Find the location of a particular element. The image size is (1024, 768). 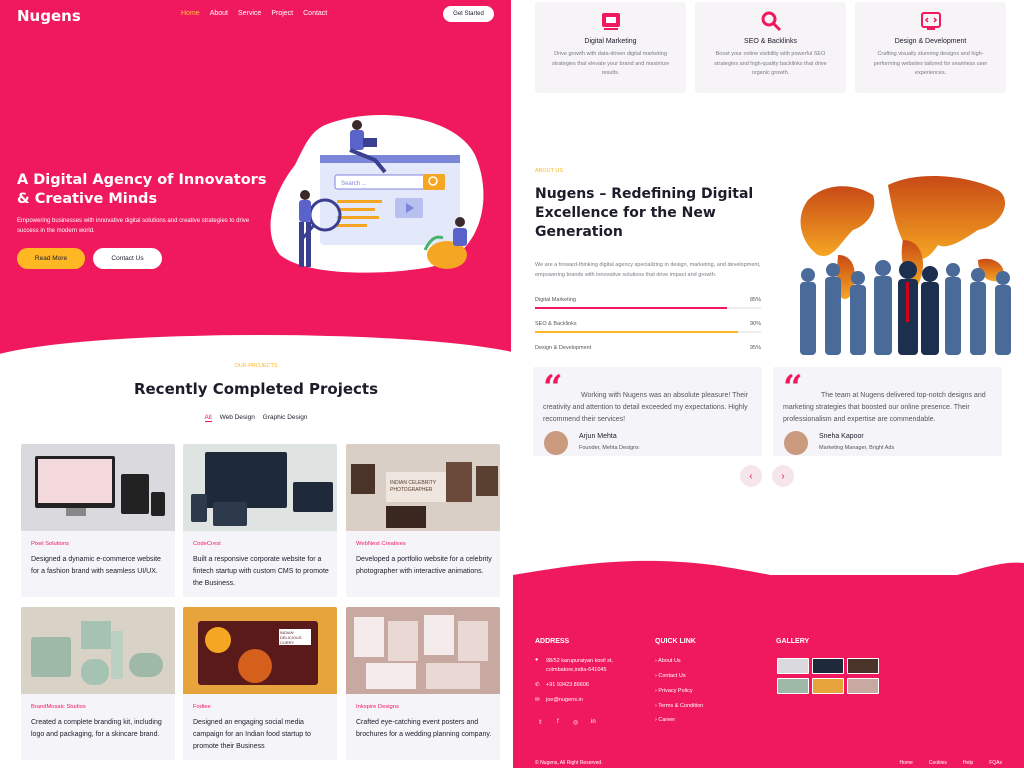

project-client: Fodiee is located at coordinates (202, 707).